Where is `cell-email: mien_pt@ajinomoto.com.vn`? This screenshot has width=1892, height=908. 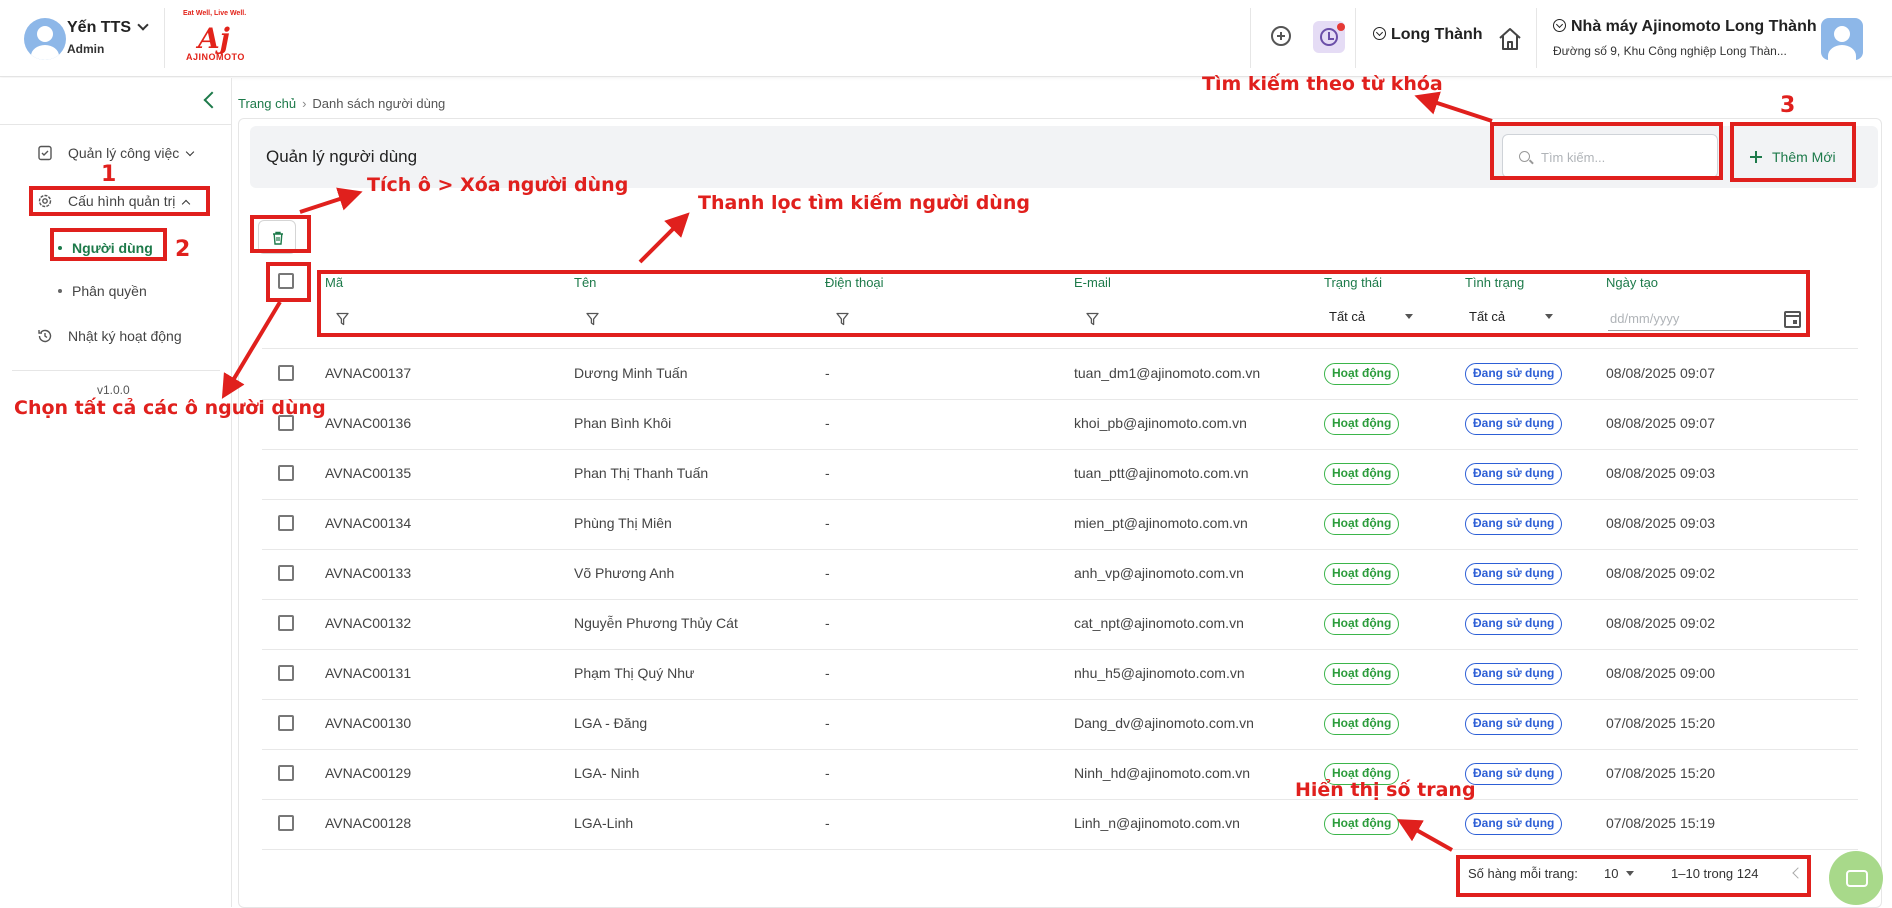
cell-email: mien_pt@ajinomoto.com.vn is located at coordinates (1161, 523).